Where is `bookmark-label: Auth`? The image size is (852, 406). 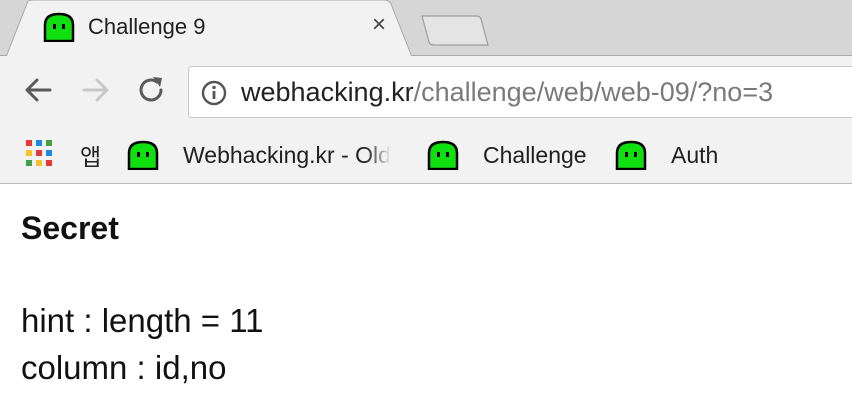 bookmark-label: Auth is located at coordinates (695, 154).